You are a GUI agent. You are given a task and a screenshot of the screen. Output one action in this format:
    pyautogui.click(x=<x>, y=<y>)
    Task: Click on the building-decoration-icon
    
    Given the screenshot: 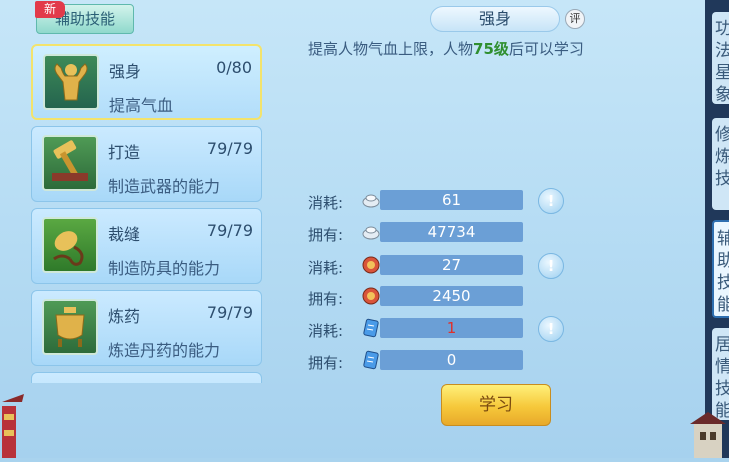 What is the action you would take?
    pyautogui.click(x=704, y=434)
    